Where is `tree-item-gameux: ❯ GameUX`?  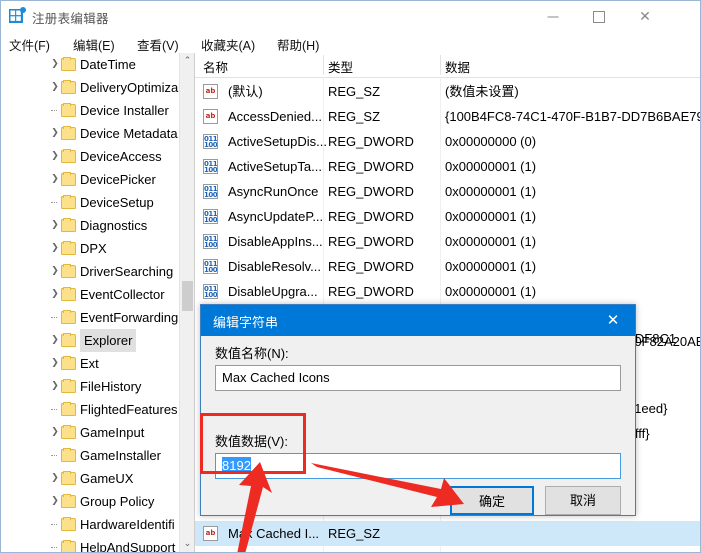 tree-item-gameux: ❯ GameUX is located at coordinates (90, 478).